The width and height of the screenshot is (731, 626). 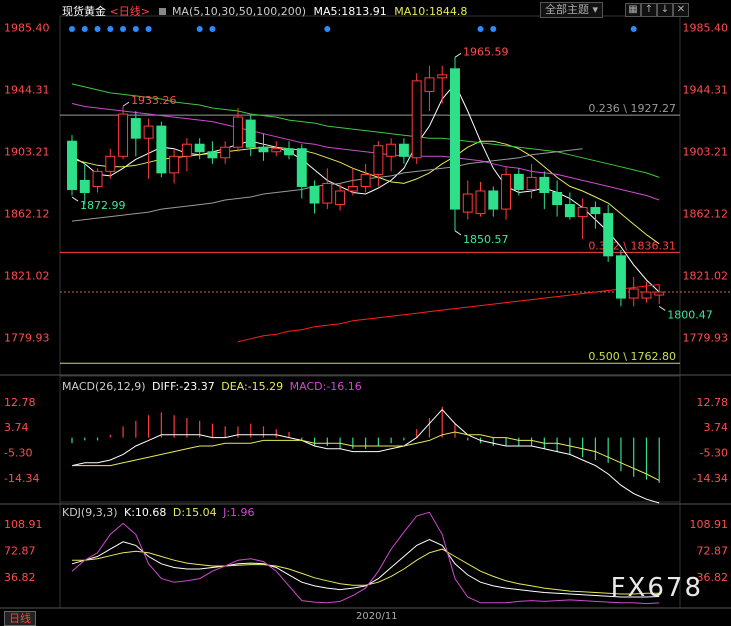 I want to click on kdj-header: KDJ(9,3,3) K:10.68 D:15.04 J:1.96, so click(x=158, y=512).